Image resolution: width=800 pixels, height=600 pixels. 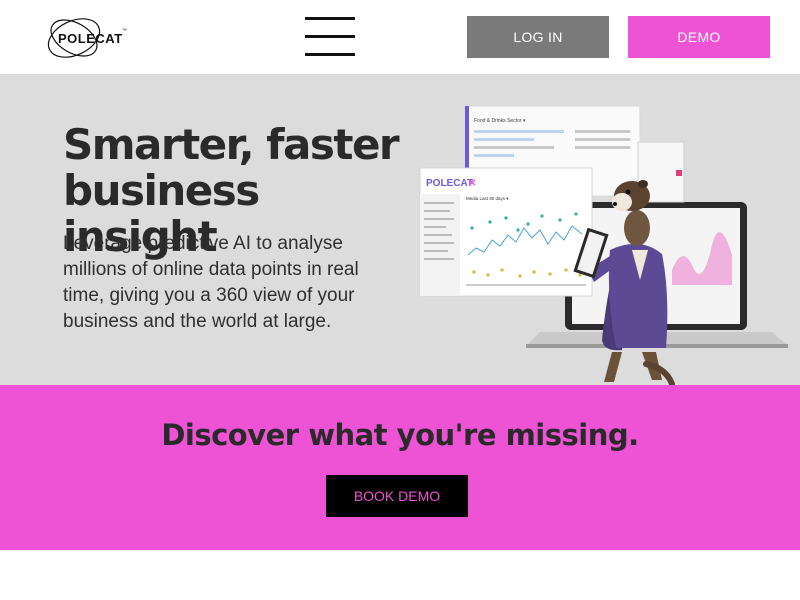 I want to click on logo-text: POLECAT, so click(x=90, y=38).